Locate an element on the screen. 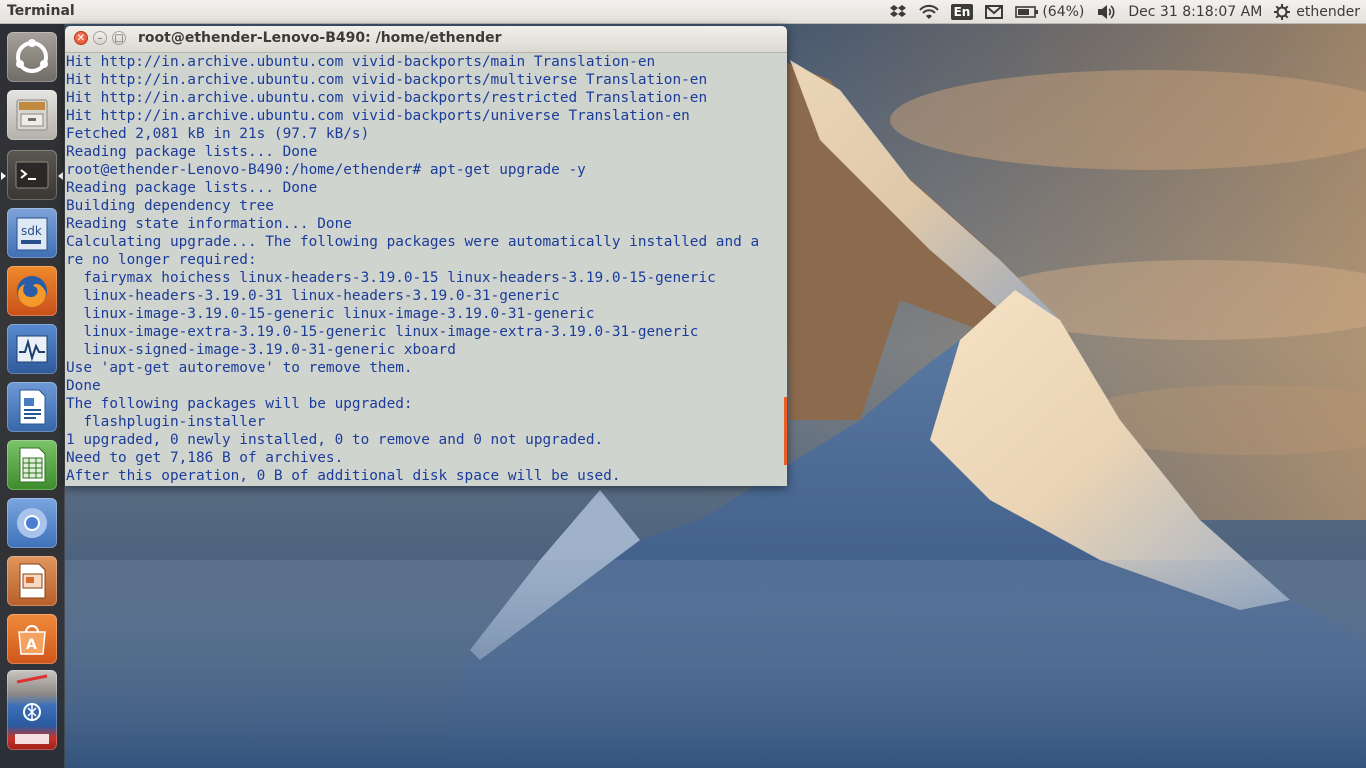 The image size is (1366, 768). libreoffice-calc-icon is located at coordinates (32, 465).